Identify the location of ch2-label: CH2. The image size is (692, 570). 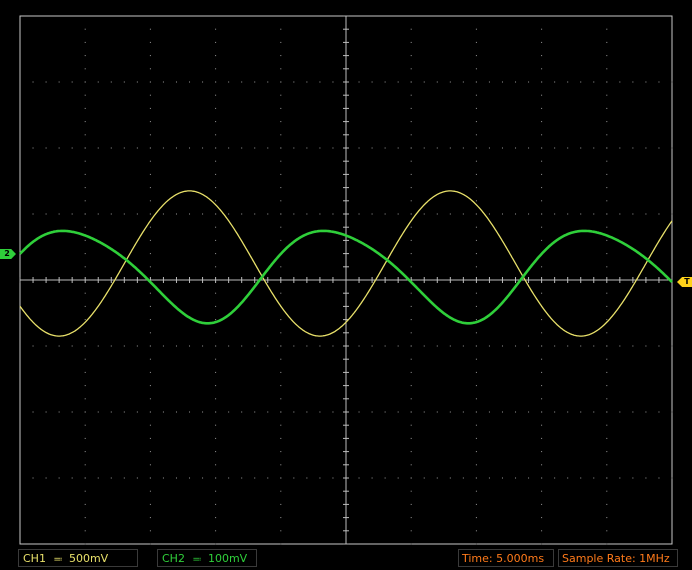
(173, 558).